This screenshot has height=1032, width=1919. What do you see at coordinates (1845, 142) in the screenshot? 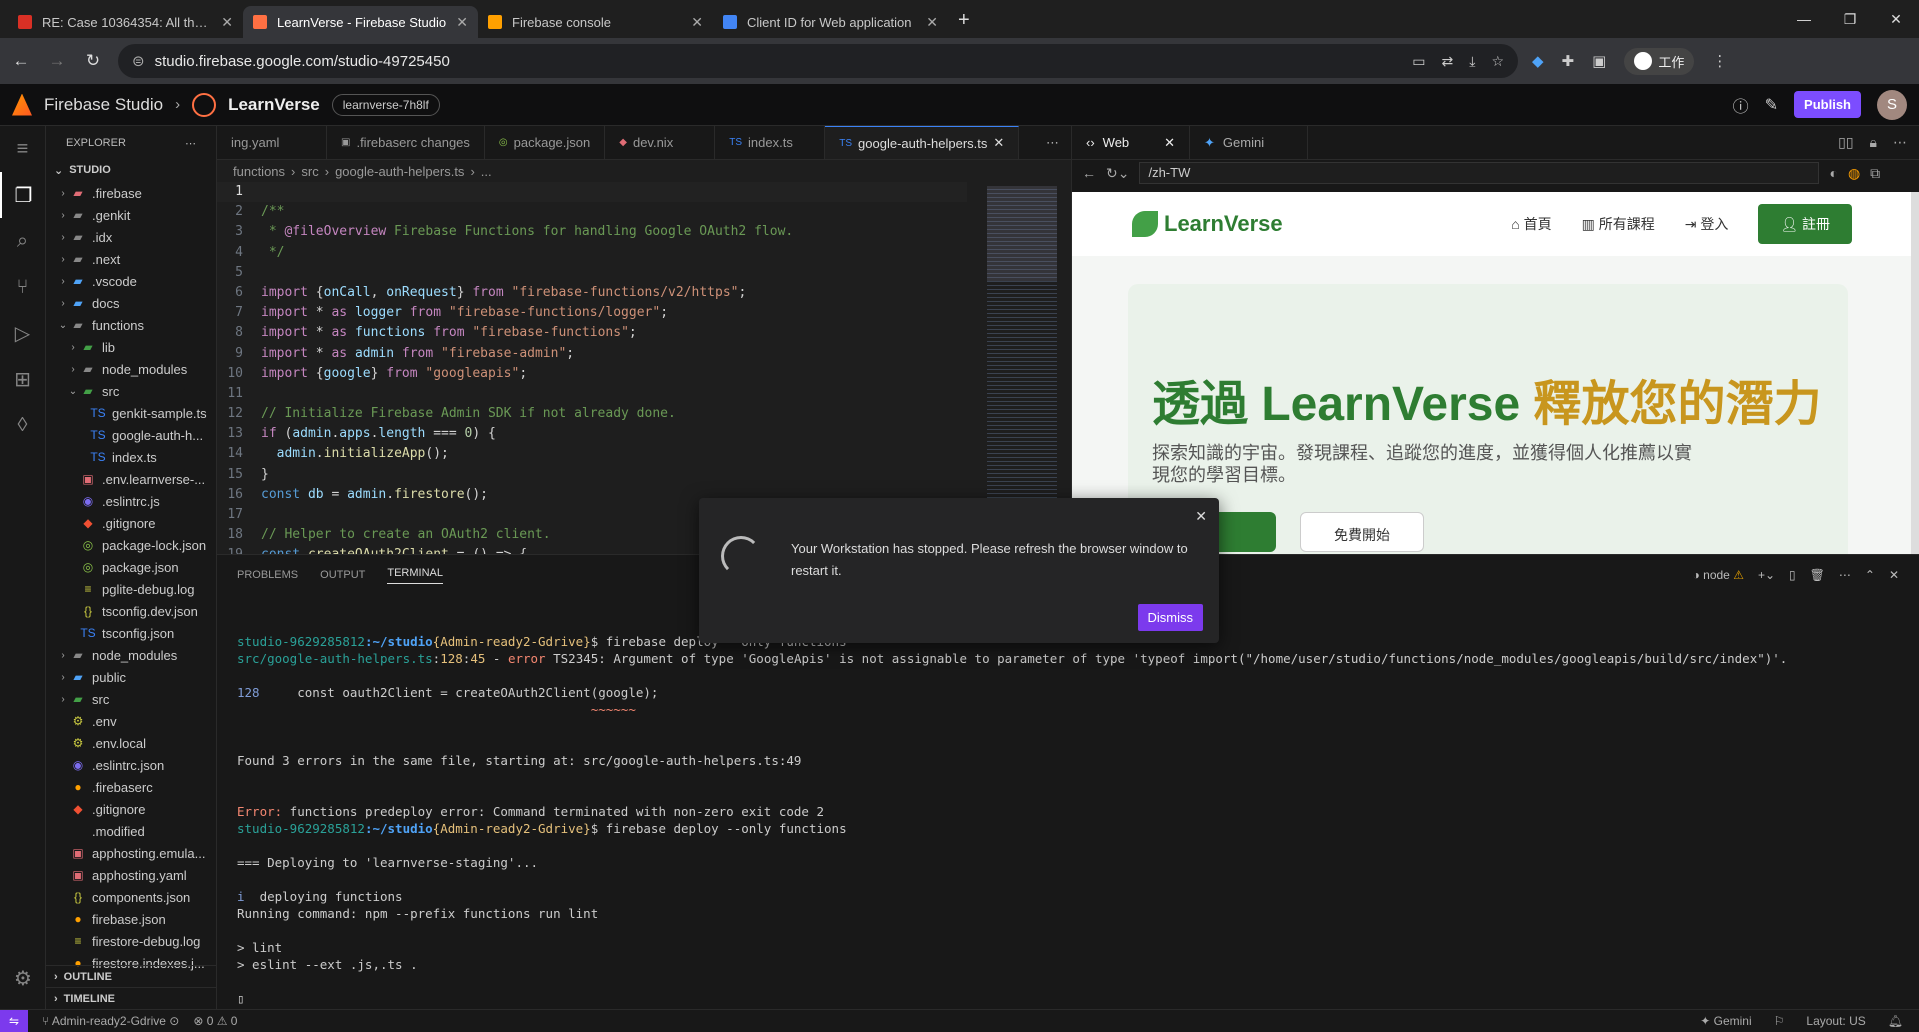
I see `split-icon: ▯▯` at bounding box center [1845, 142].